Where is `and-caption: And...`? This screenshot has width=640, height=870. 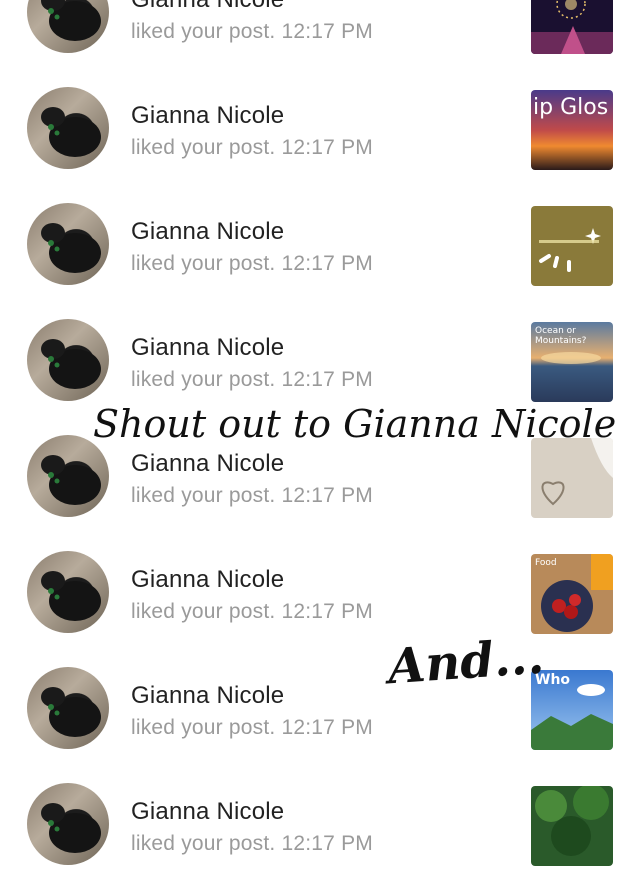
and-caption: And... is located at coordinates (466, 662).